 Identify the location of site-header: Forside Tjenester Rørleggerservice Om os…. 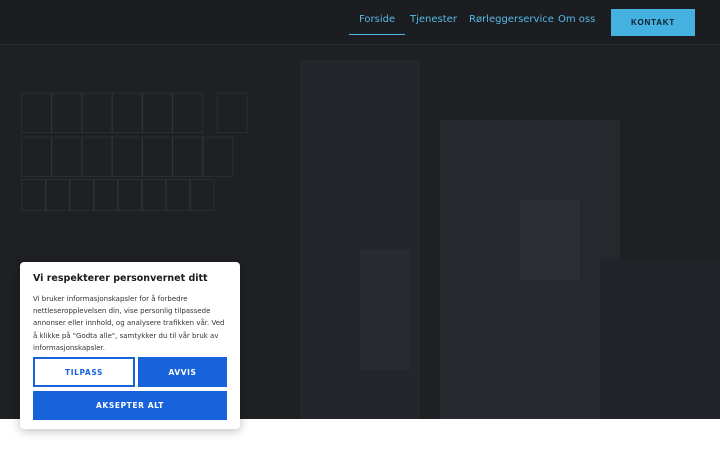
(360, 22).